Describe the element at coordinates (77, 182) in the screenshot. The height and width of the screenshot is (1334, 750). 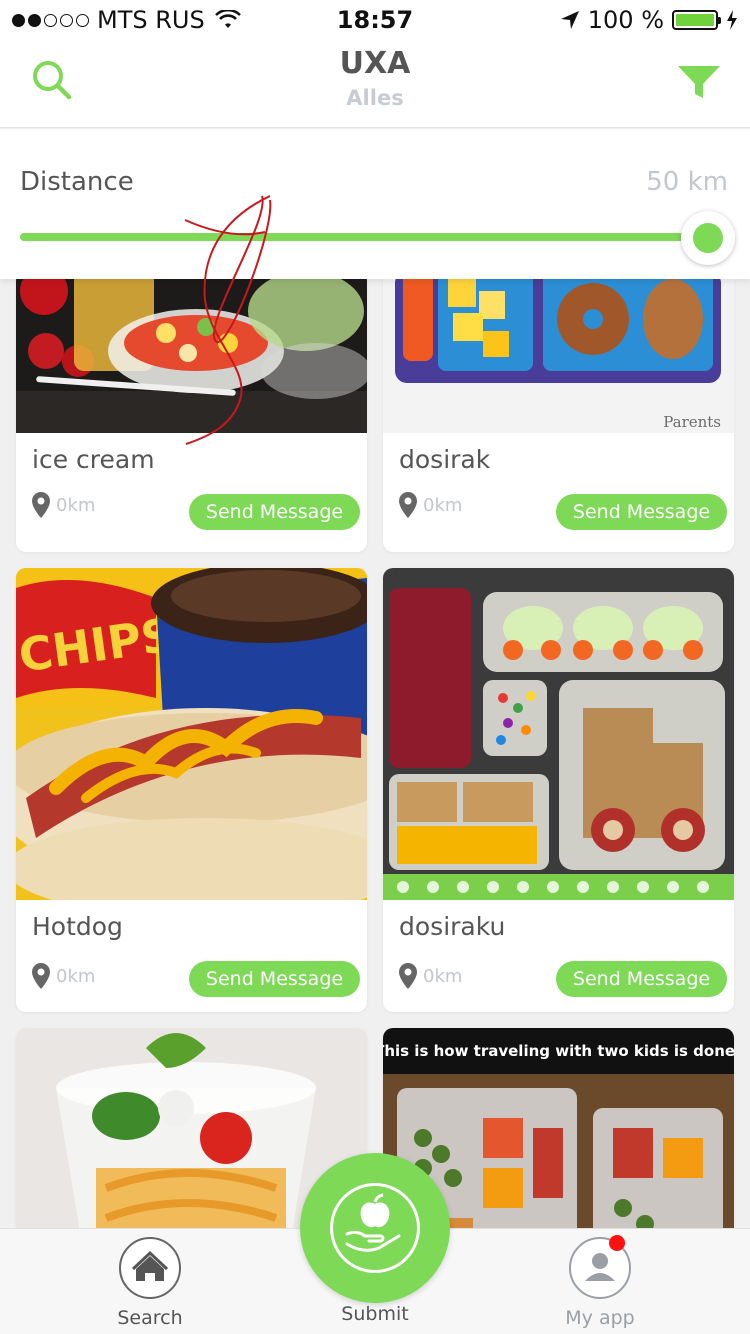
I see `distance-label: Distance` at that location.